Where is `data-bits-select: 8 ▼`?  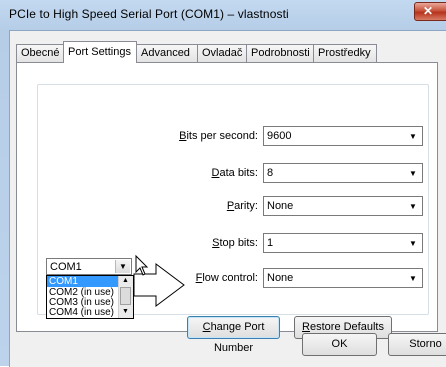 data-bits-select: 8 ▼ is located at coordinates (343, 173).